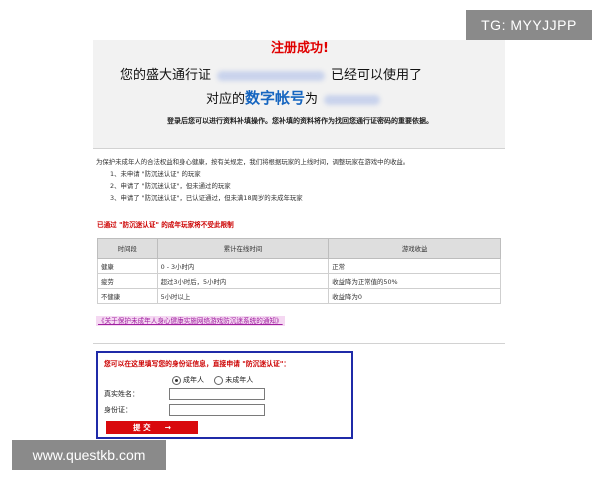  What do you see at coordinates (118, 410) in the screenshot?
I see `id-card-label: 身份证：` at bounding box center [118, 410].